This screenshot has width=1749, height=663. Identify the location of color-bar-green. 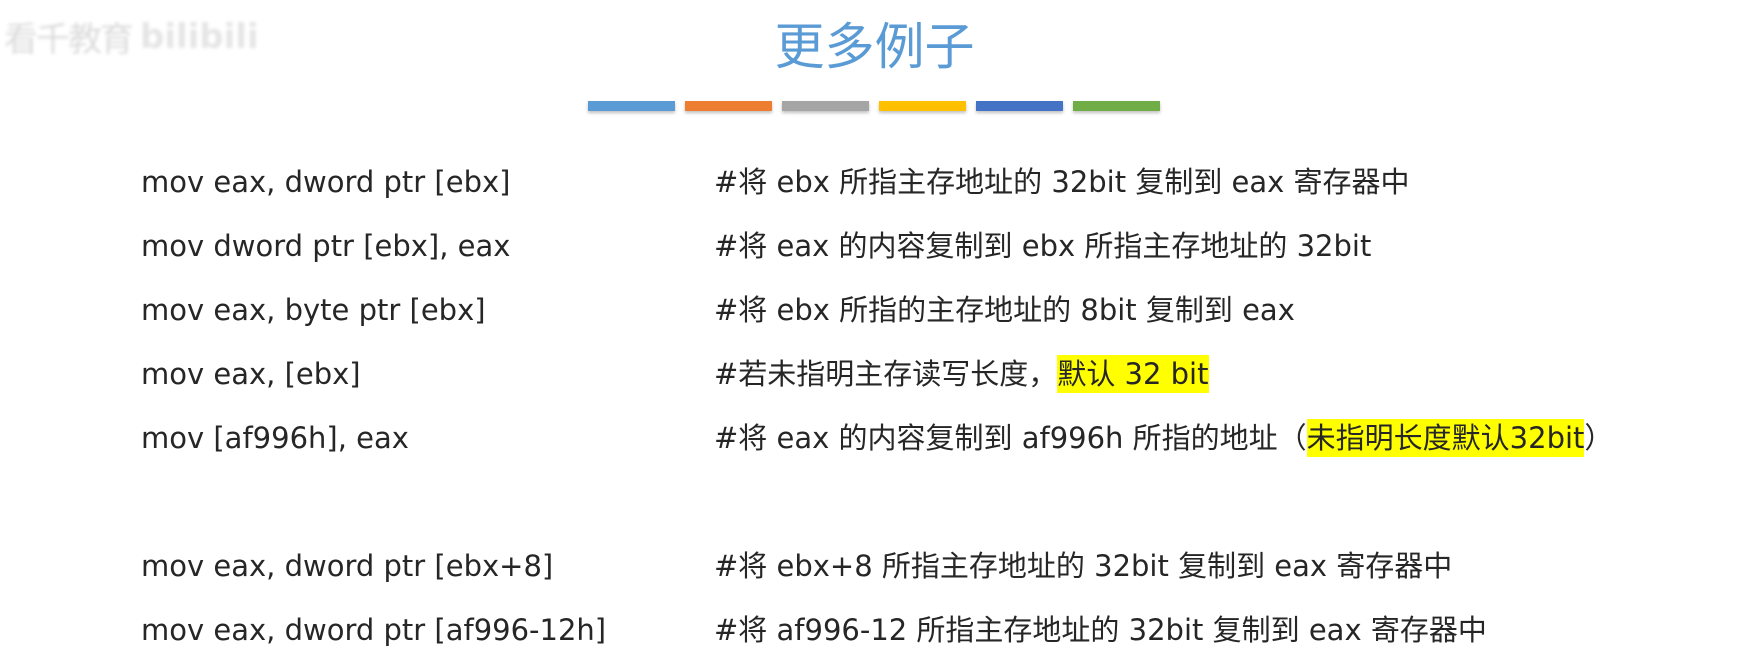
(1116, 106).